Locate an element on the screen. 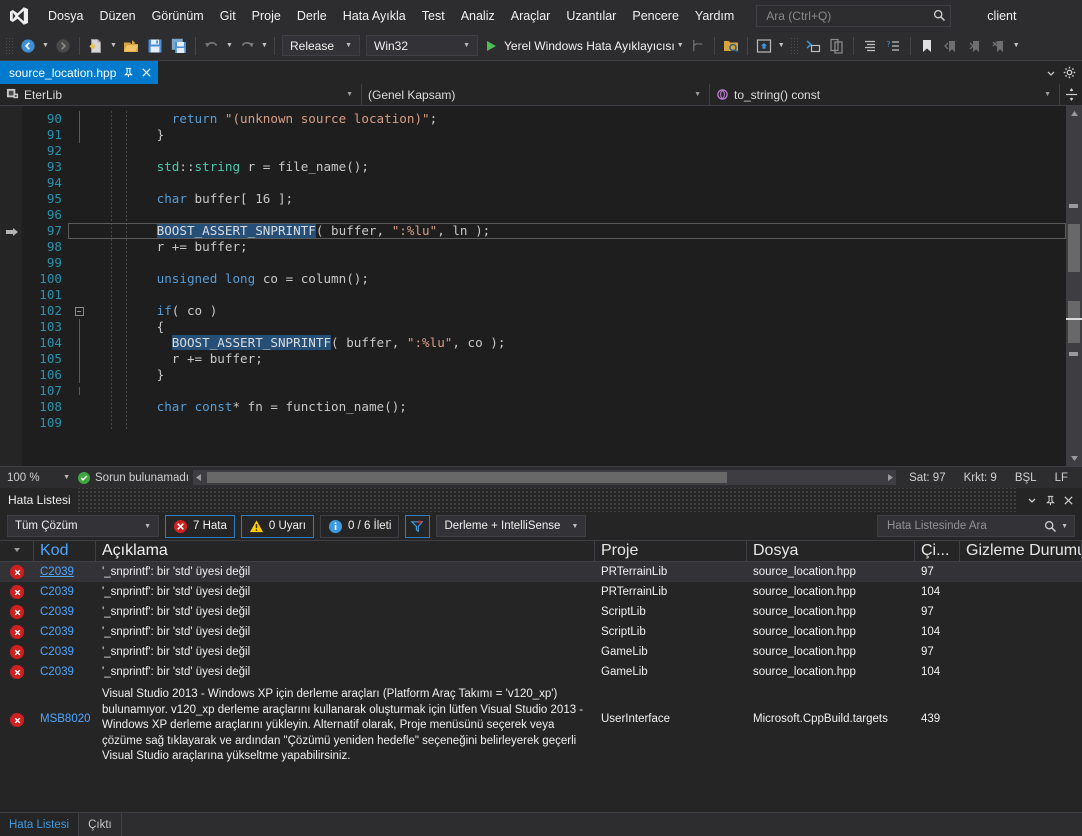  code-line: 91} is located at coordinates (544, 135).